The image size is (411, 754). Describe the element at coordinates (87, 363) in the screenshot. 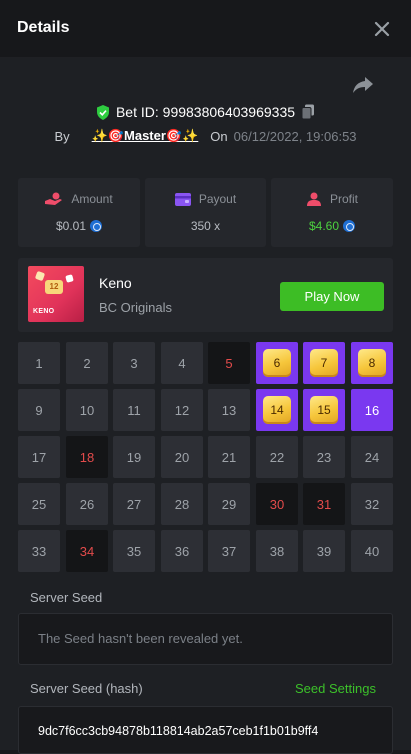

I see `keno-cell: 2` at that location.